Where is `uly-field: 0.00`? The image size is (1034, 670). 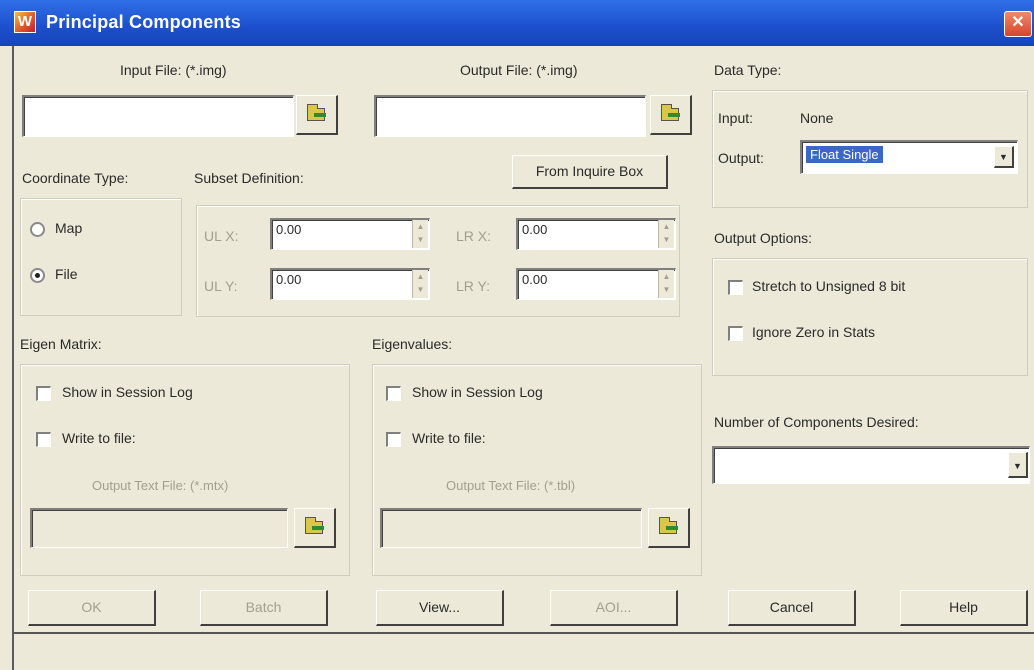
uly-field: 0.00 is located at coordinates (350, 284).